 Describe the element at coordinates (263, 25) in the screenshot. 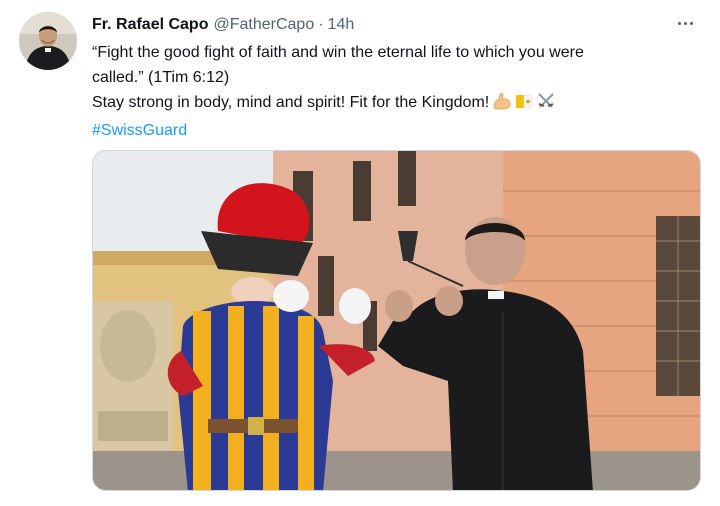

I see `author-handle: @FatherCapo` at that location.